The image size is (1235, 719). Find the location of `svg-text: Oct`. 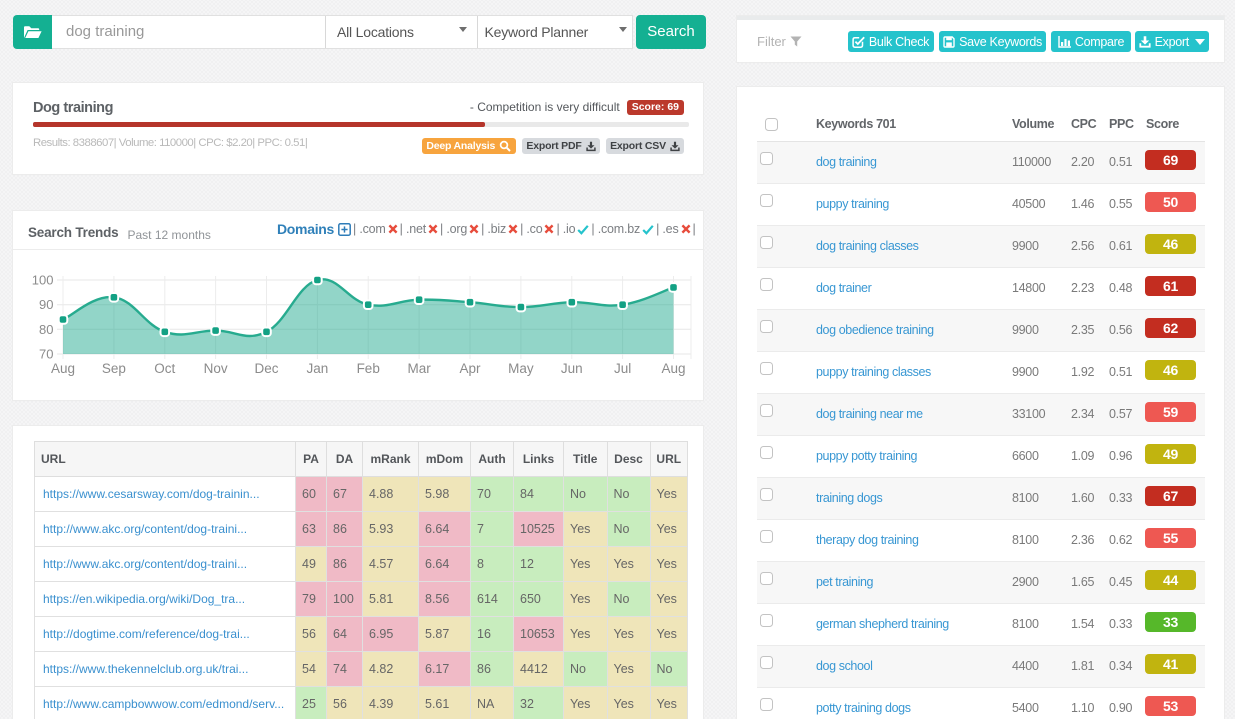

svg-text: Oct is located at coordinates (164, 368).